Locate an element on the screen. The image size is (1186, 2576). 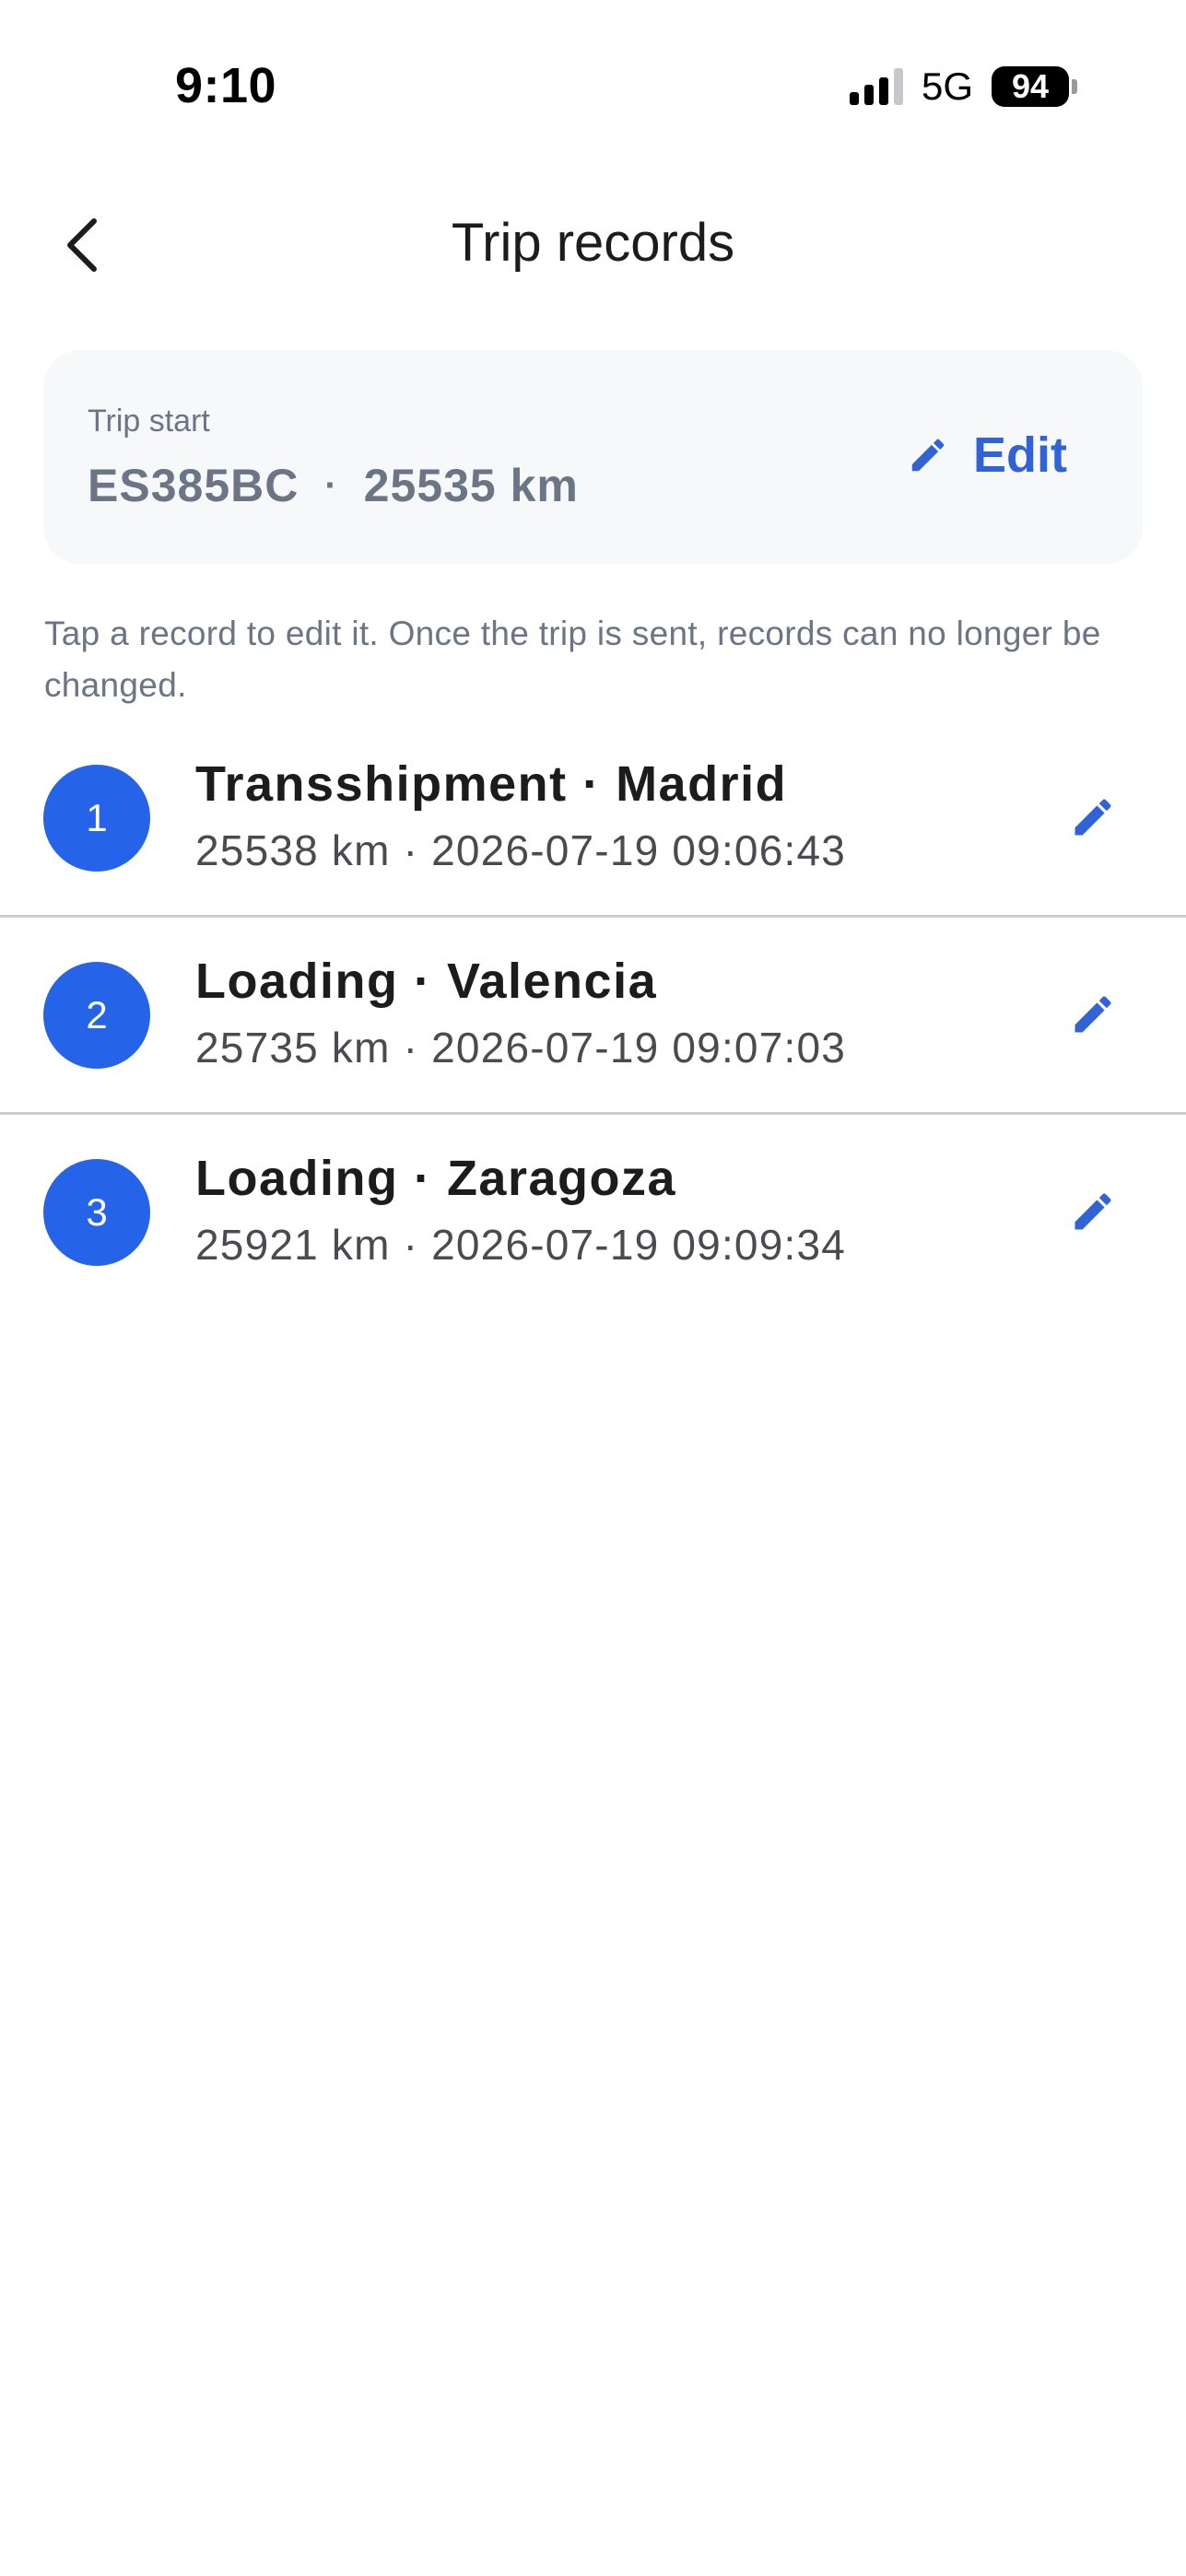
battery-icon: 94 is located at coordinates (1034, 86).